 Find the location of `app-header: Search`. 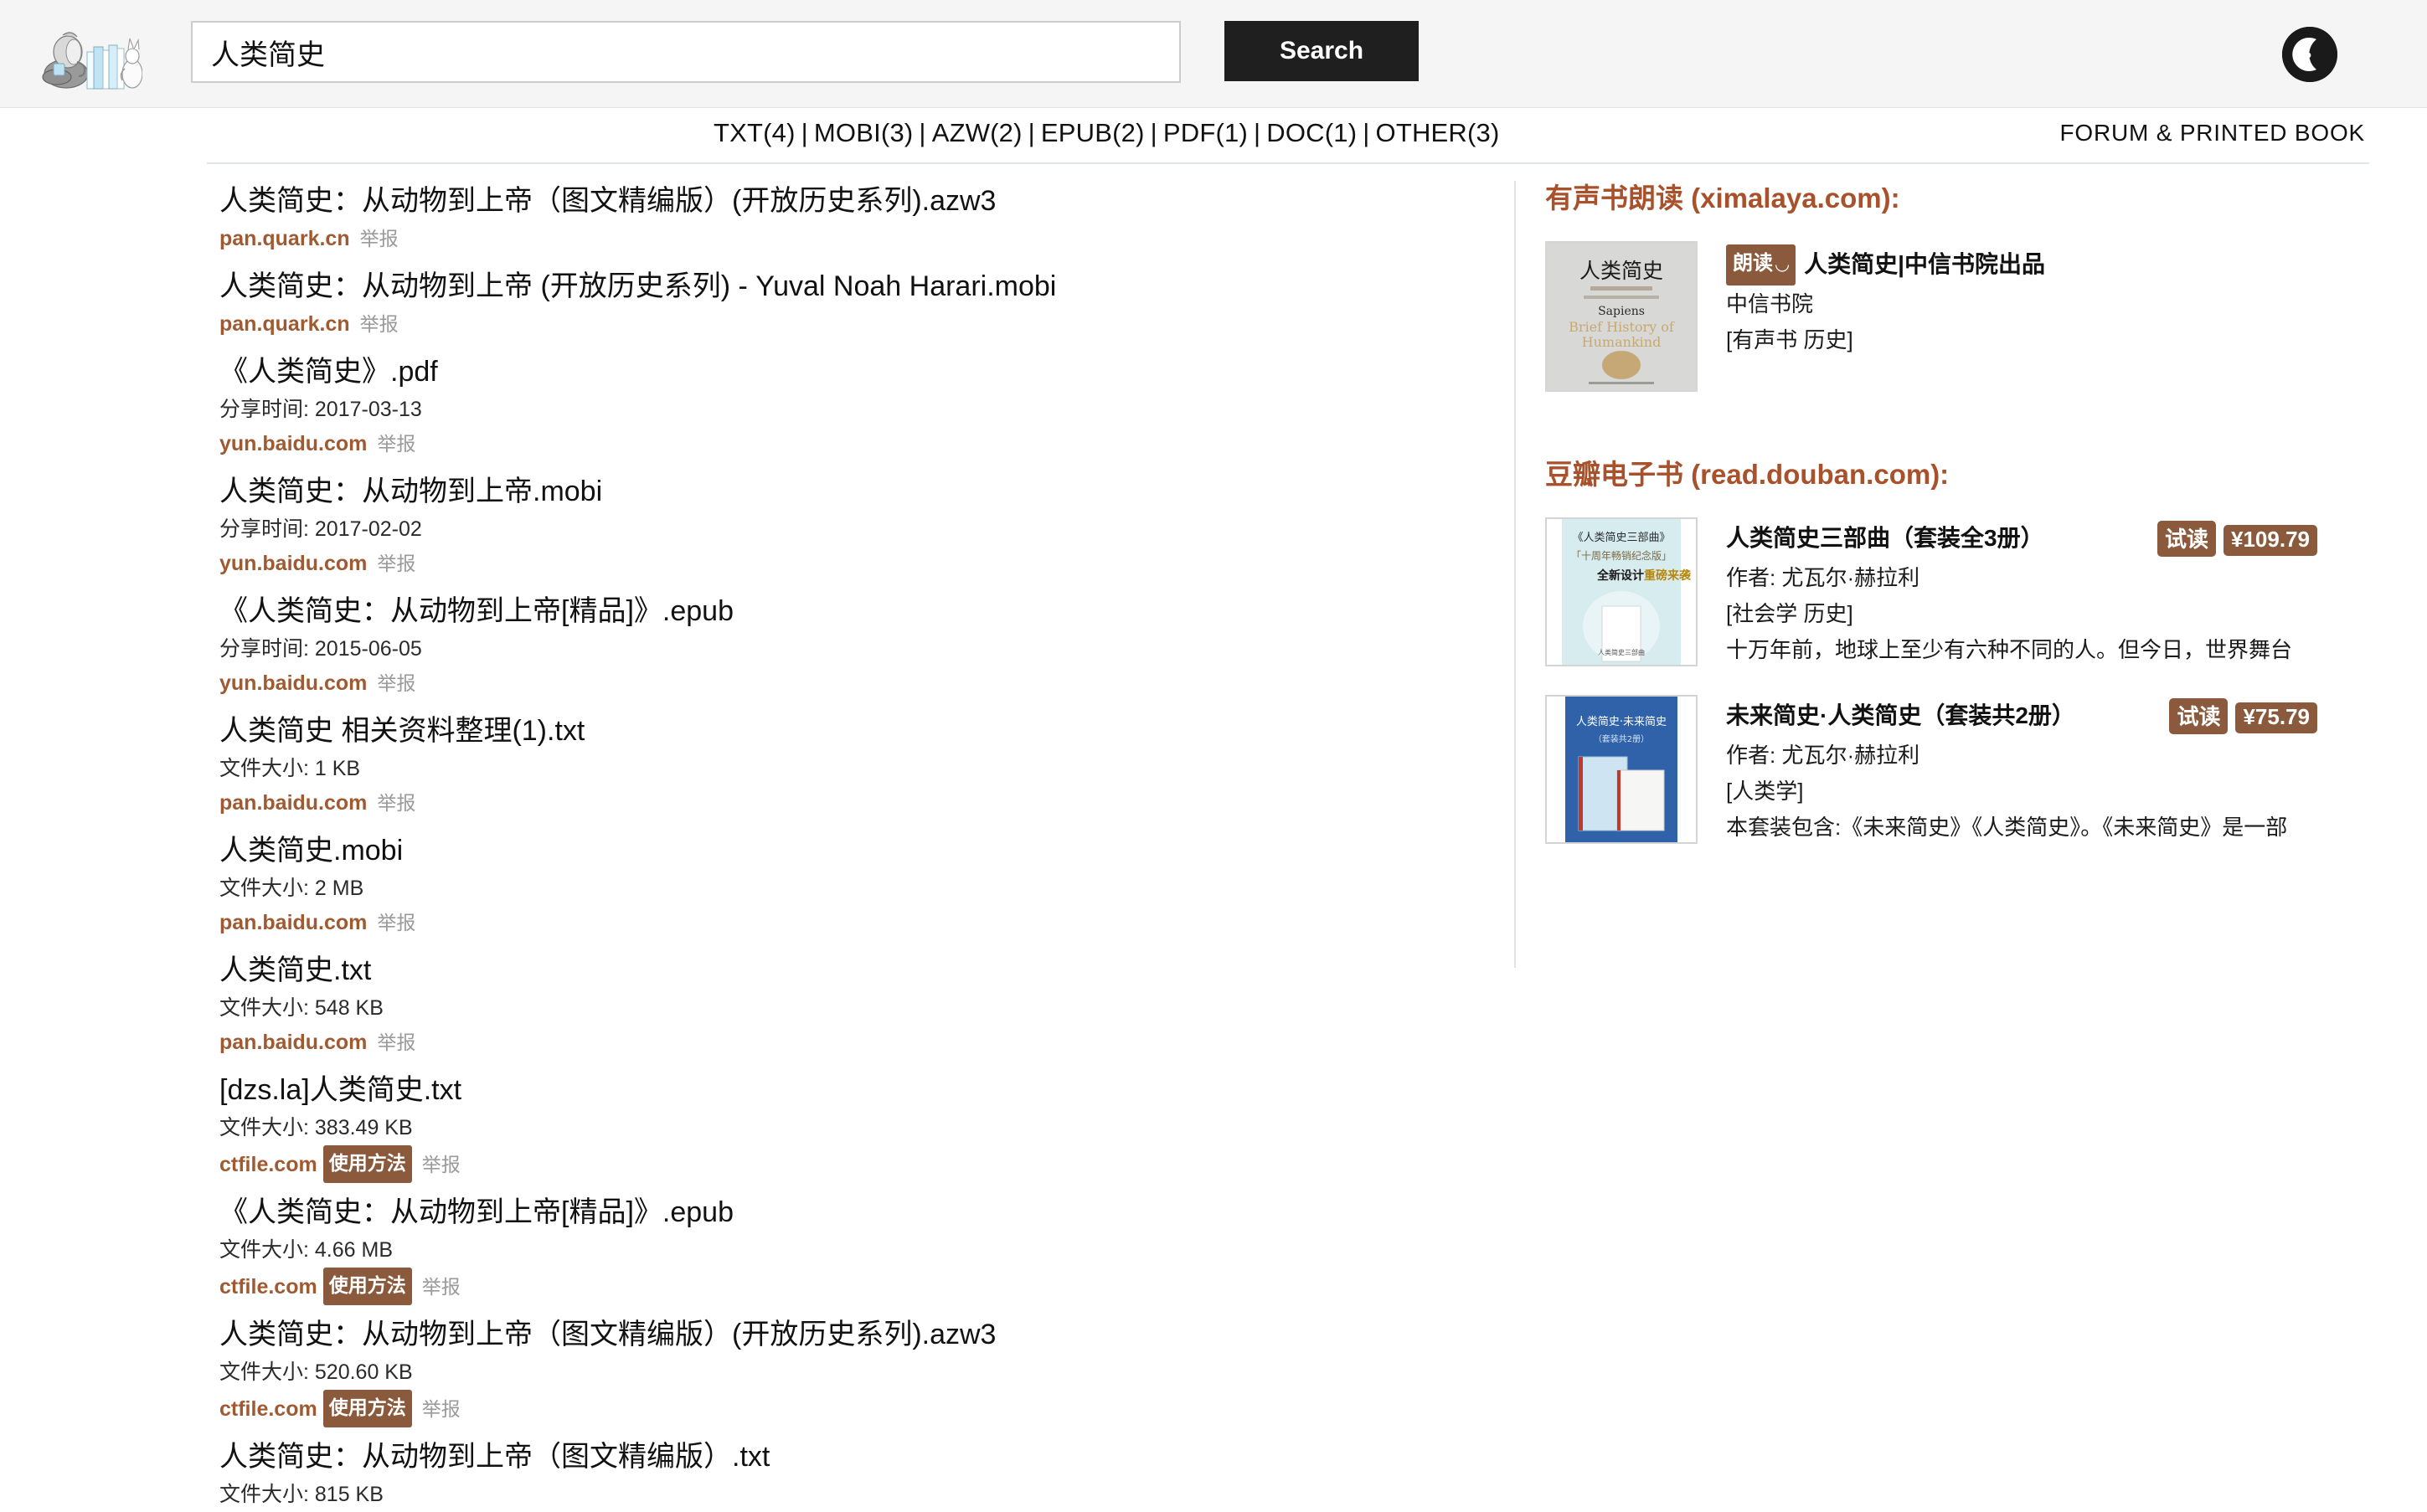

app-header: Search is located at coordinates (1213, 54).